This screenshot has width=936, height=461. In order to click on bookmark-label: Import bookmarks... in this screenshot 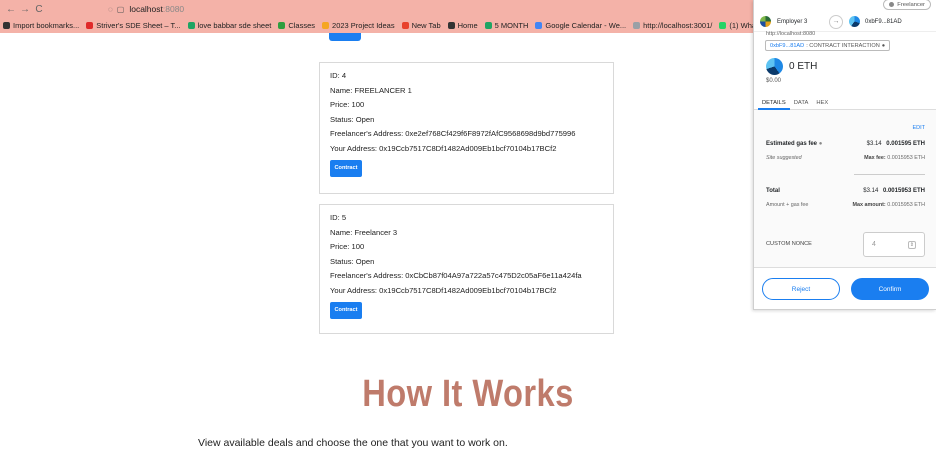, I will do `click(46, 25)`.